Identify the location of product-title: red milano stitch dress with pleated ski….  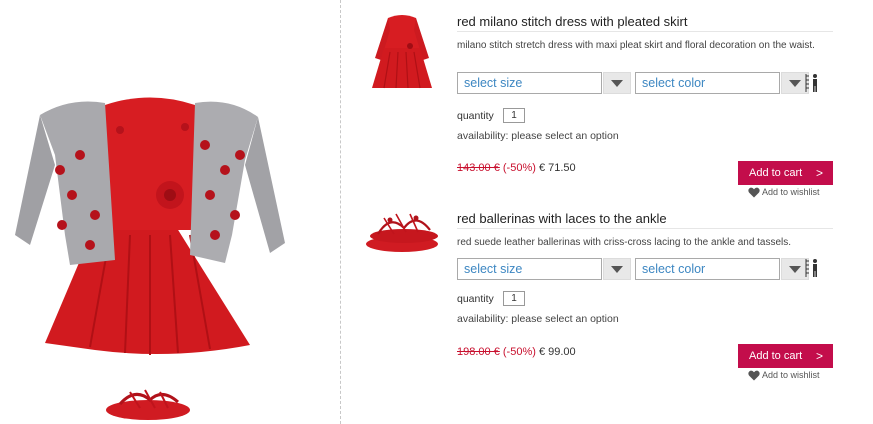
(645, 23).